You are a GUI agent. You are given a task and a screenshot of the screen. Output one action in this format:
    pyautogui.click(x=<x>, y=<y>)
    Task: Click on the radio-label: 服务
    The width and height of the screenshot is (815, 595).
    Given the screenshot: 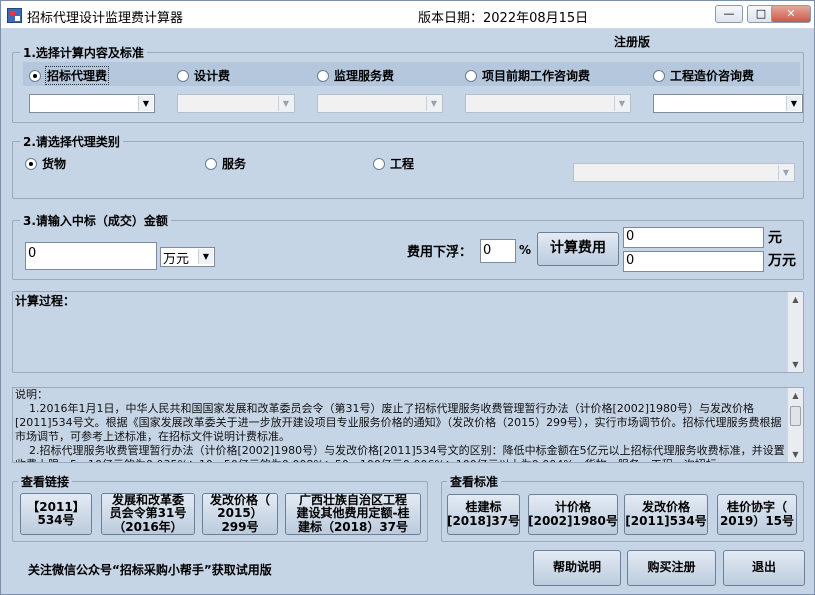 What is the action you would take?
    pyautogui.click(x=234, y=164)
    